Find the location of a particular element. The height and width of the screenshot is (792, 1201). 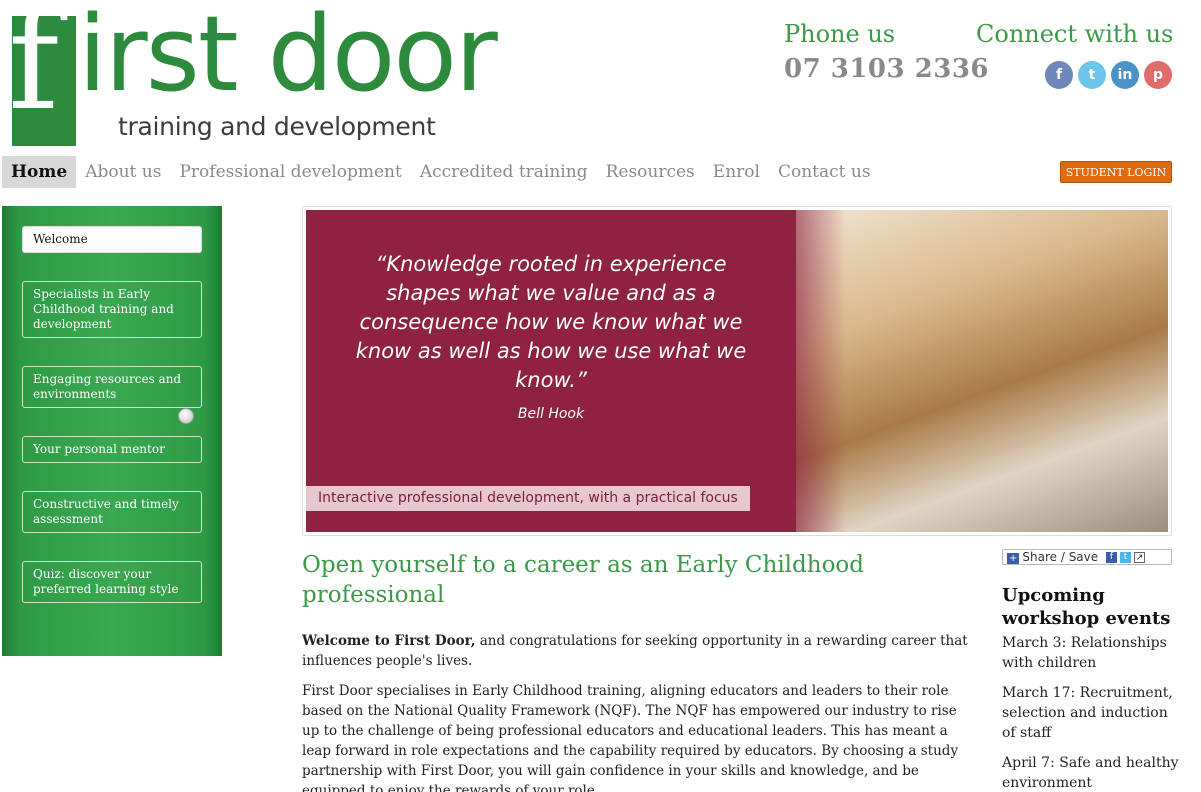

share-email-icon: ↗ is located at coordinates (1139, 557).